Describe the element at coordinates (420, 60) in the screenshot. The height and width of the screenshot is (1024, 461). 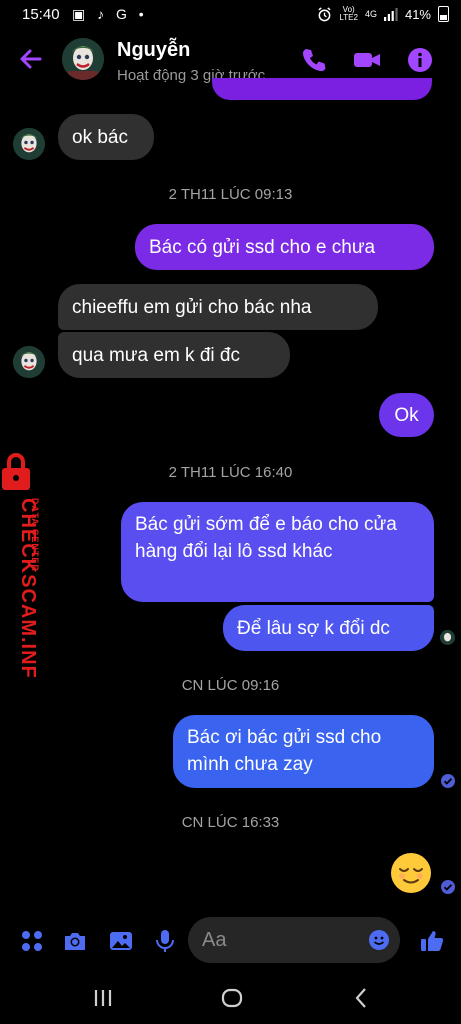
I see `info-icon` at that location.